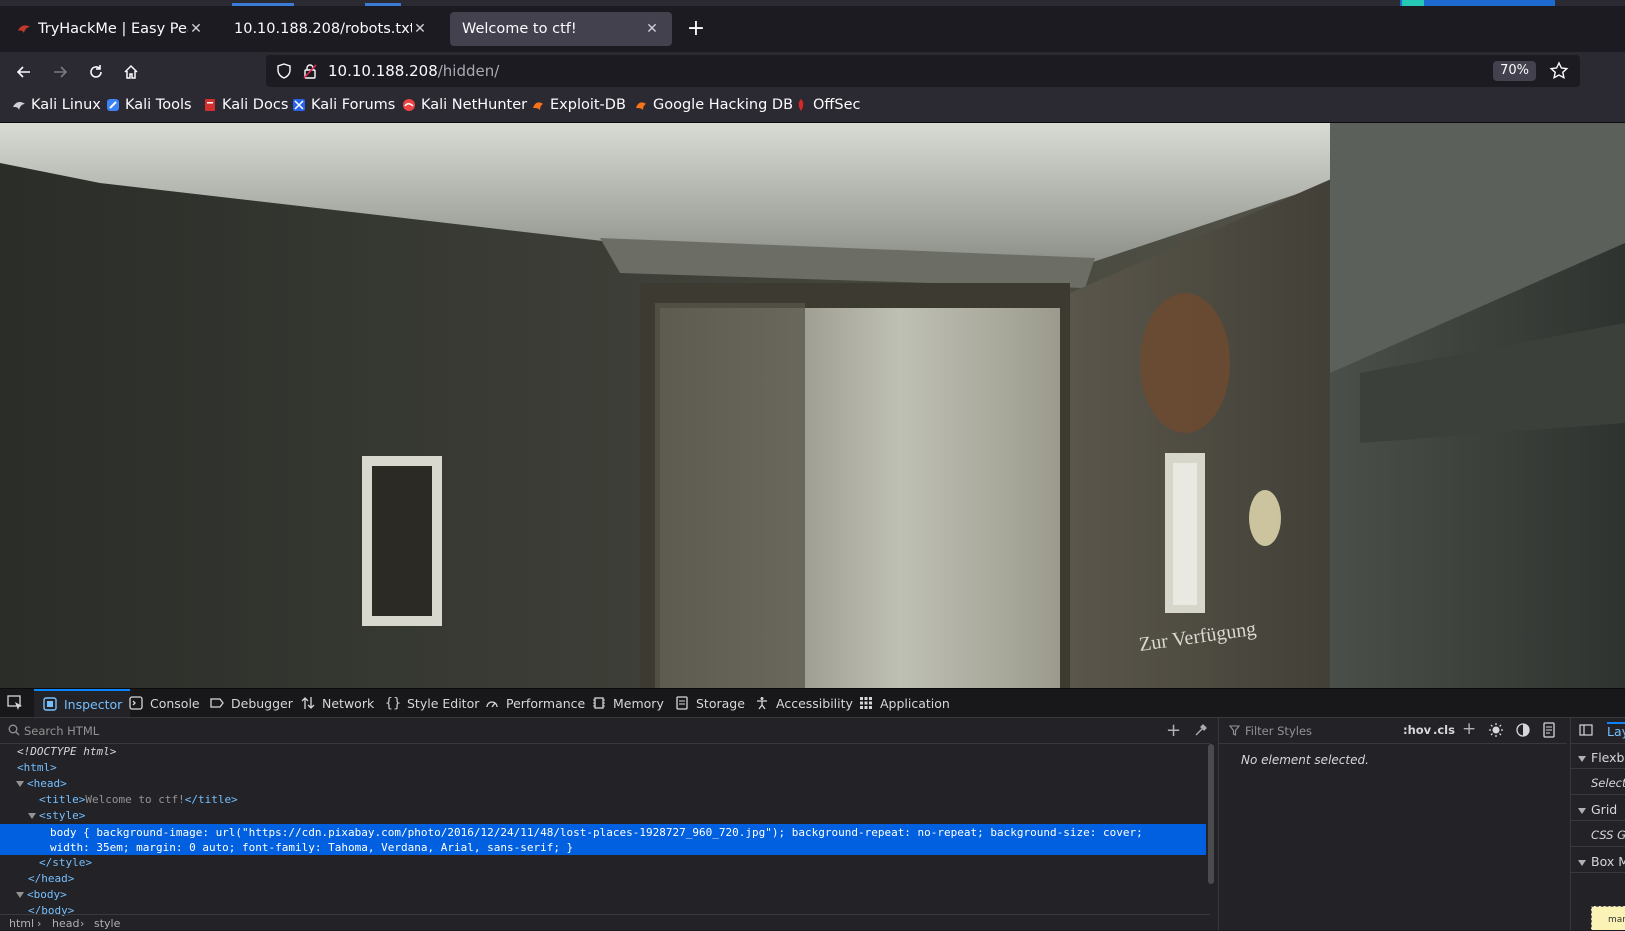  I want to click on title-text: Welcome to ctf!, so click(135, 799).